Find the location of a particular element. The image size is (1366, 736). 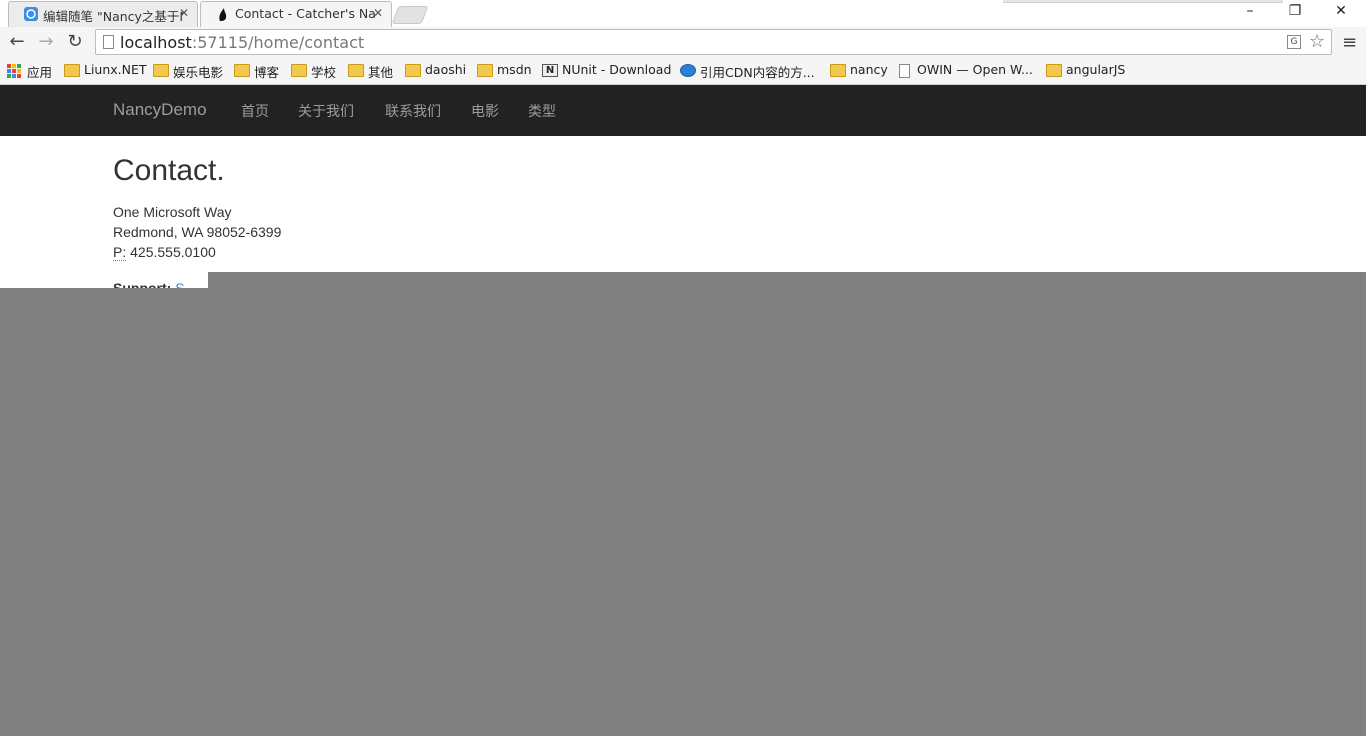

bookmark-label: 其他 is located at coordinates (381, 72).